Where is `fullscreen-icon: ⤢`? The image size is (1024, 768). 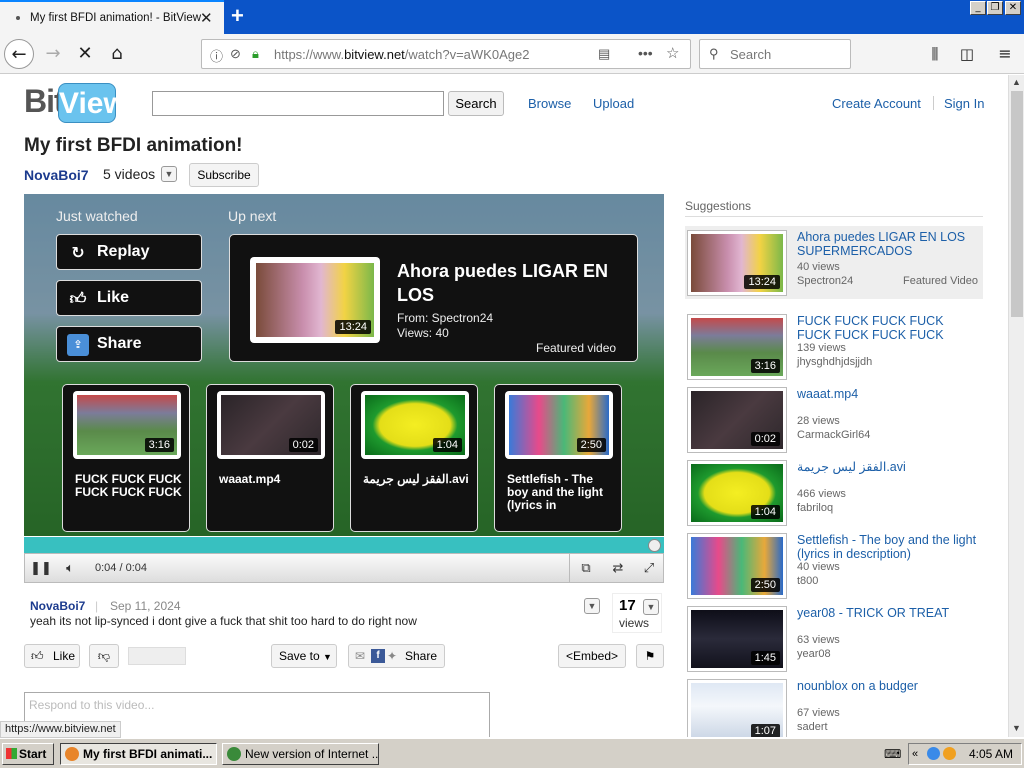
fullscreen-icon: ⤢ is located at coordinates (649, 569).